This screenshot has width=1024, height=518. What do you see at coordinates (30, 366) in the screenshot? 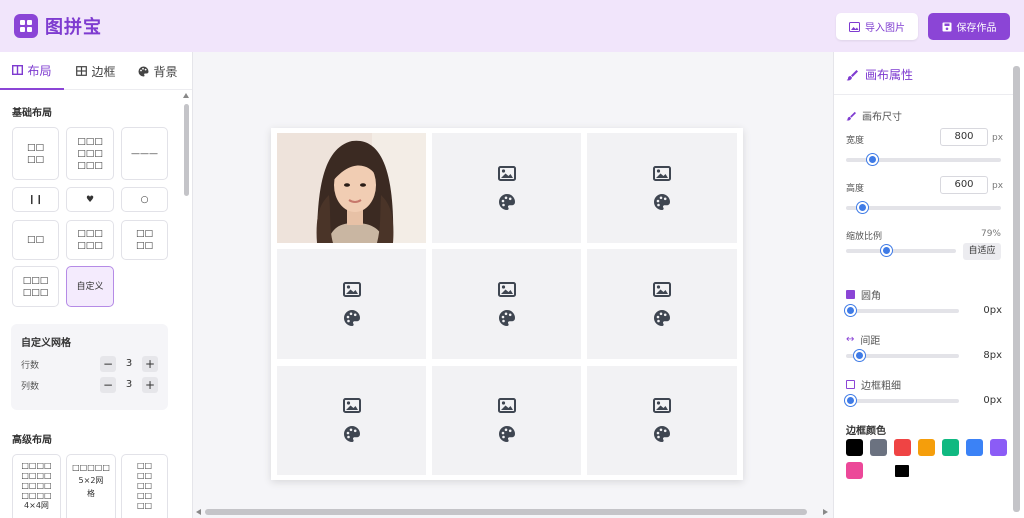
I see `rows-label: 行数` at bounding box center [30, 366].